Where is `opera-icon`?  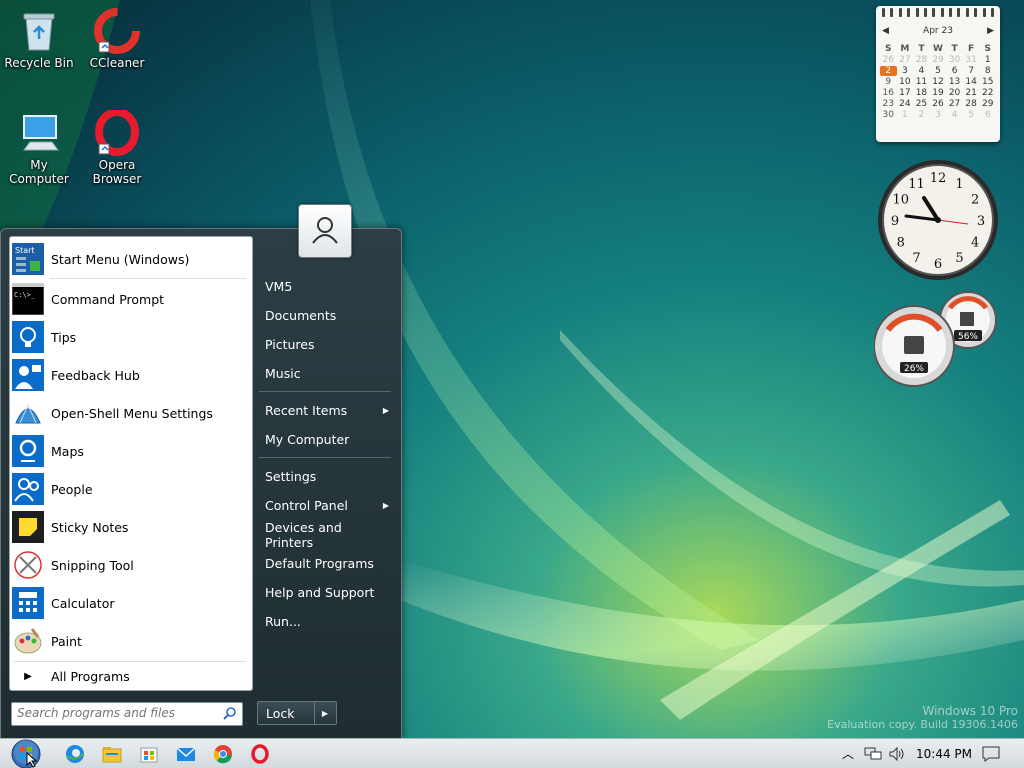 opera-icon is located at coordinates (260, 754).